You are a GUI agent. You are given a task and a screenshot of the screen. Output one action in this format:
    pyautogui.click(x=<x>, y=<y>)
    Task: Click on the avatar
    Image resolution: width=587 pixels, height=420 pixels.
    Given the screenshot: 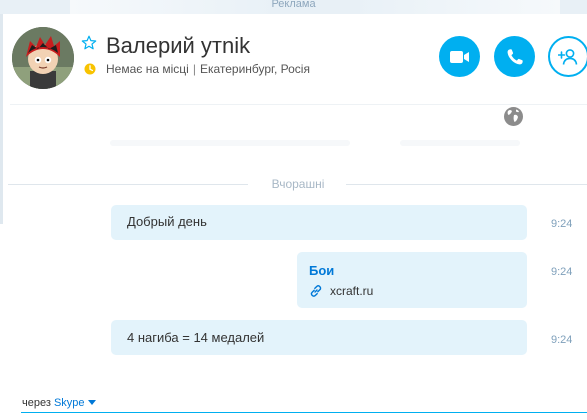 What is the action you would take?
    pyautogui.click(x=43, y=58)
    